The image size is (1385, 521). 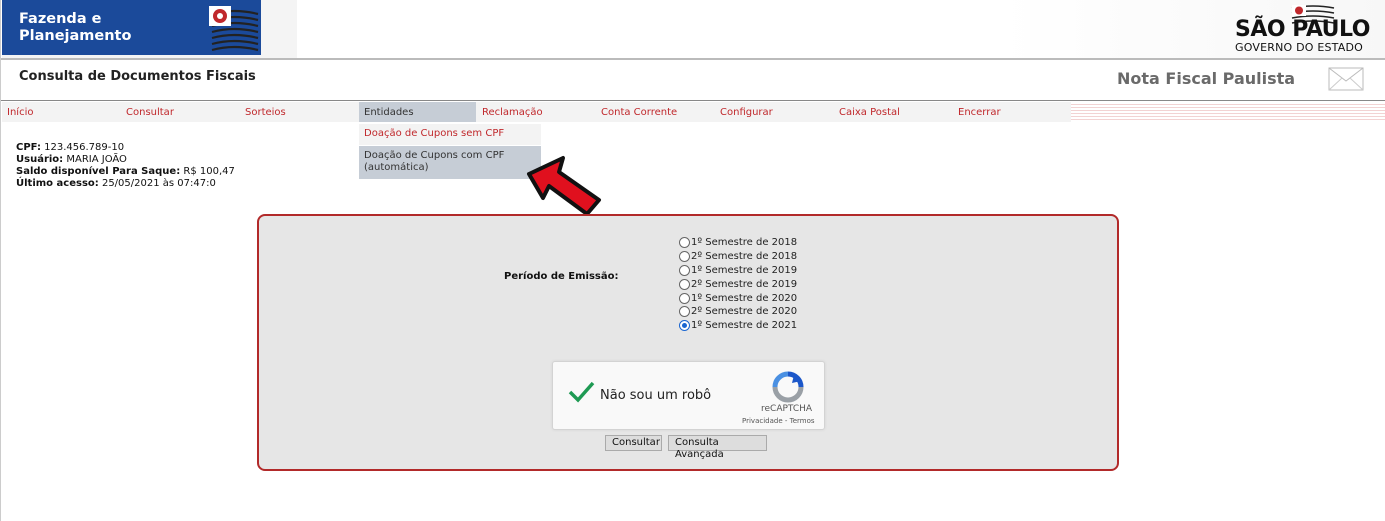 What do you see at coordinates (633, 443) in the screenshot?
I see `consultar-button: Consultar` at bounding box center [633, 443].